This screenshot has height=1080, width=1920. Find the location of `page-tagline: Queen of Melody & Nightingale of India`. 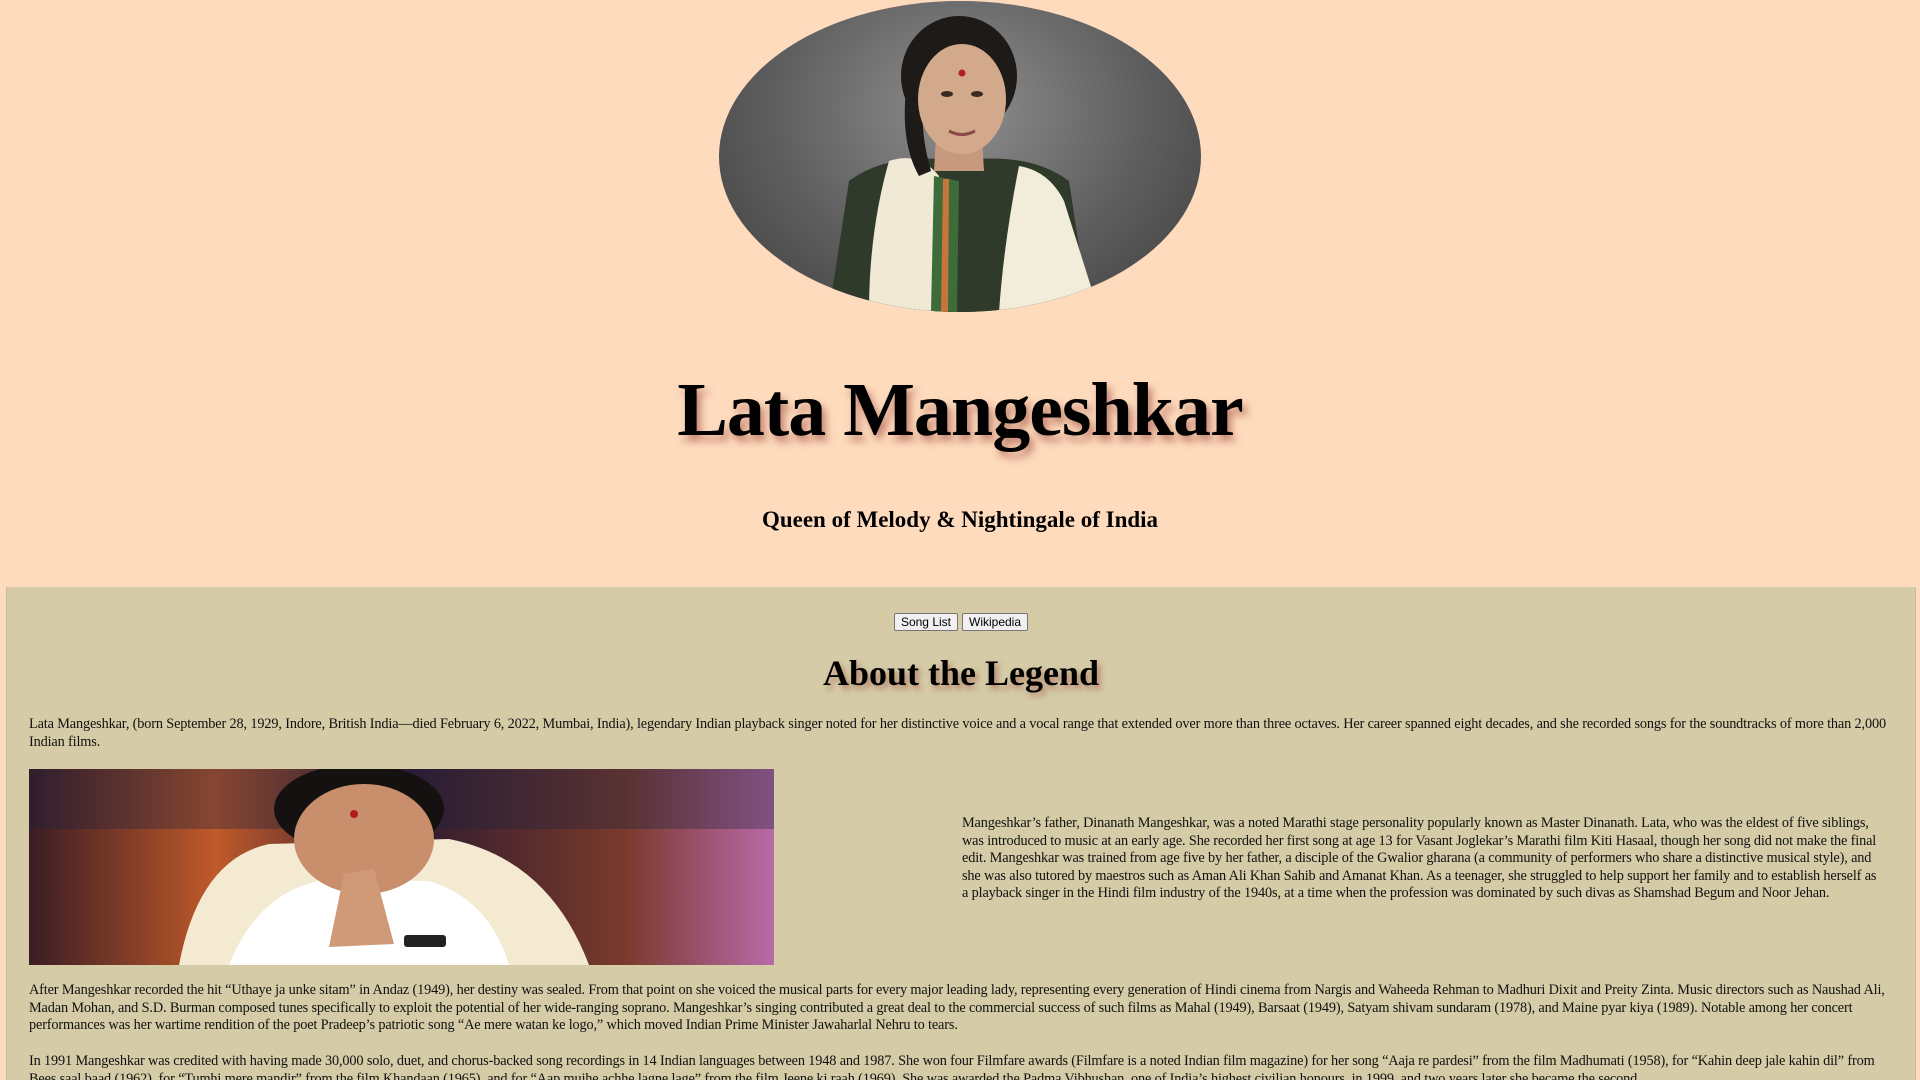

page-tagline: Queen of Melody & Nightingale of India is located at coordinates (960, 519).